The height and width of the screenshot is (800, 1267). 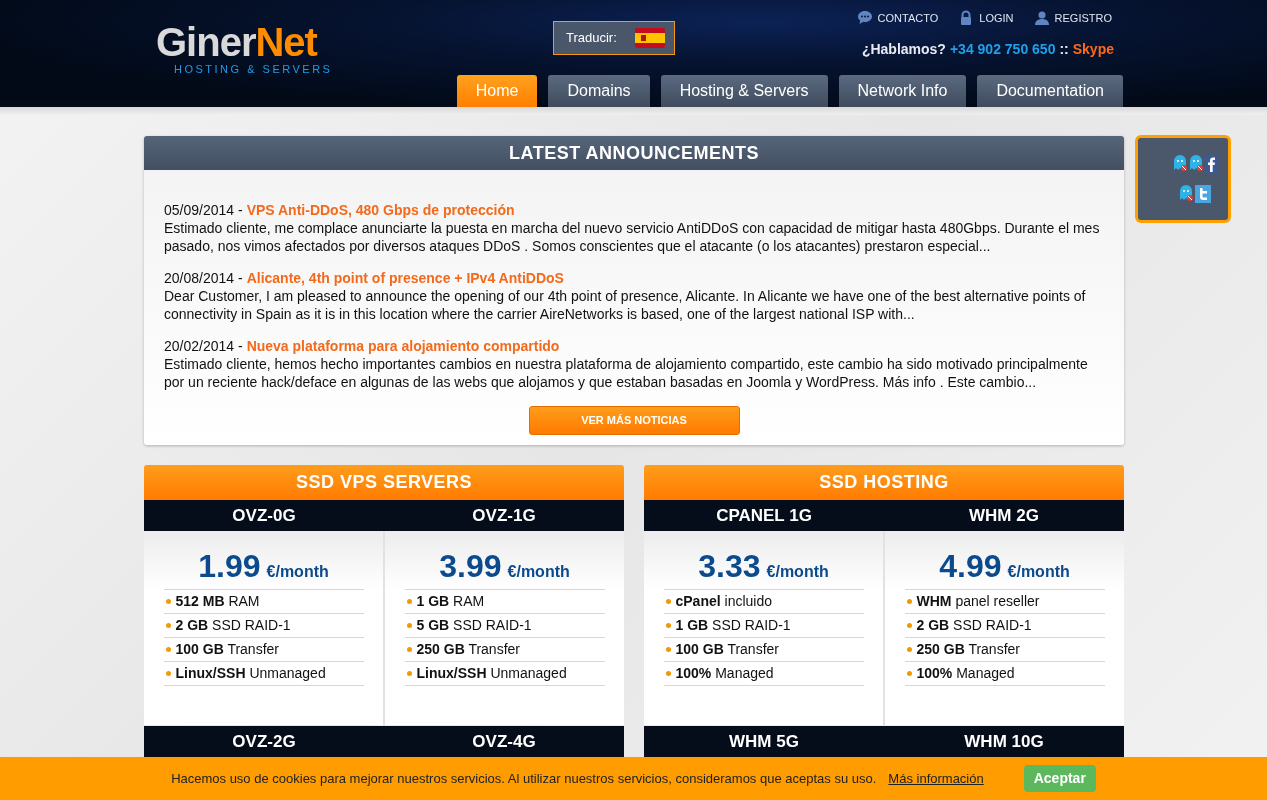 What do you see at coordinates (614, 38) in the screenshot?
I see `translate-button: Traducir:` at bounding box center [614, 38].